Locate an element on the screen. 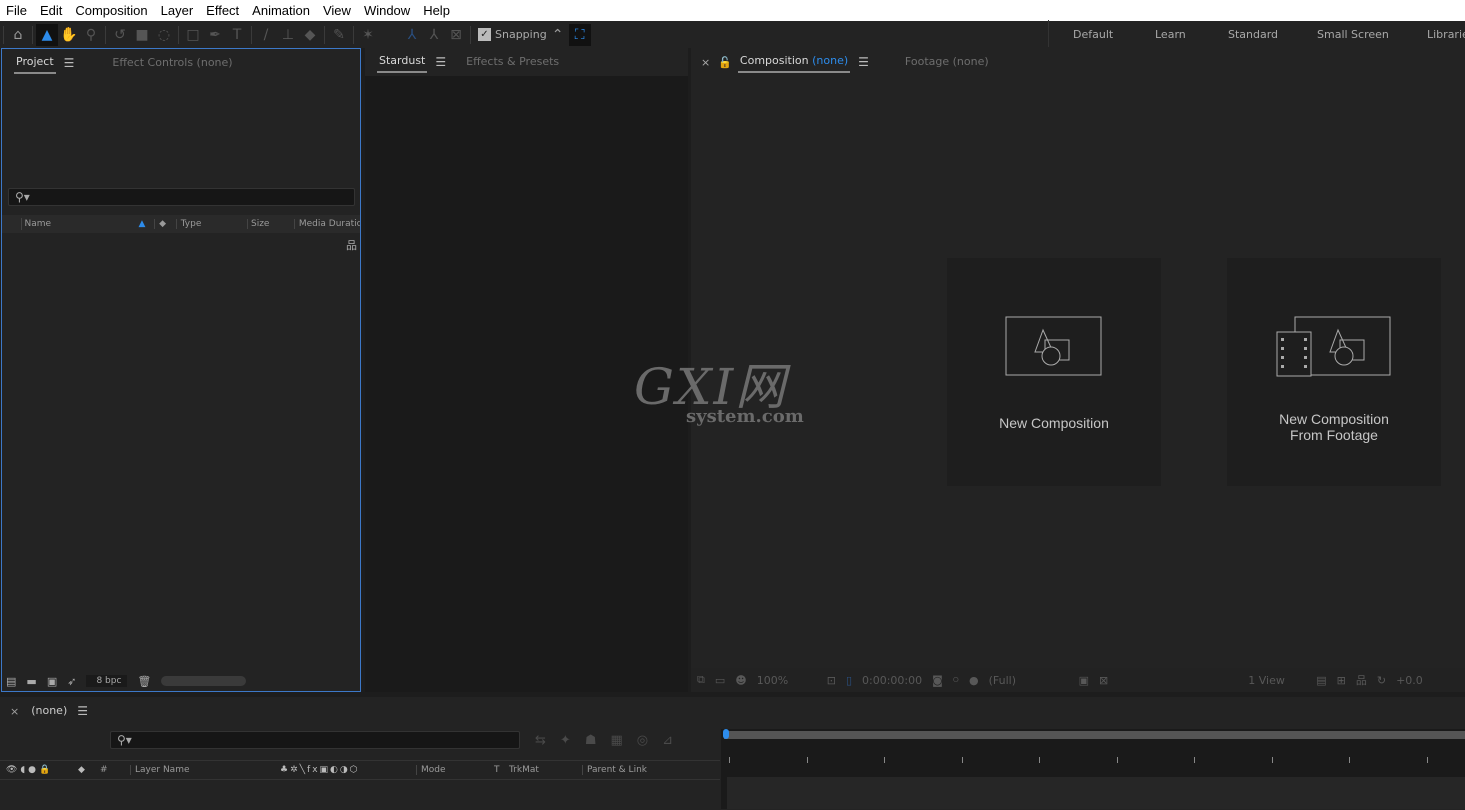 This screenshot has height=810, width=1465. roto-brush-tool-icon: ✎ is located at coordinates (339, 35).